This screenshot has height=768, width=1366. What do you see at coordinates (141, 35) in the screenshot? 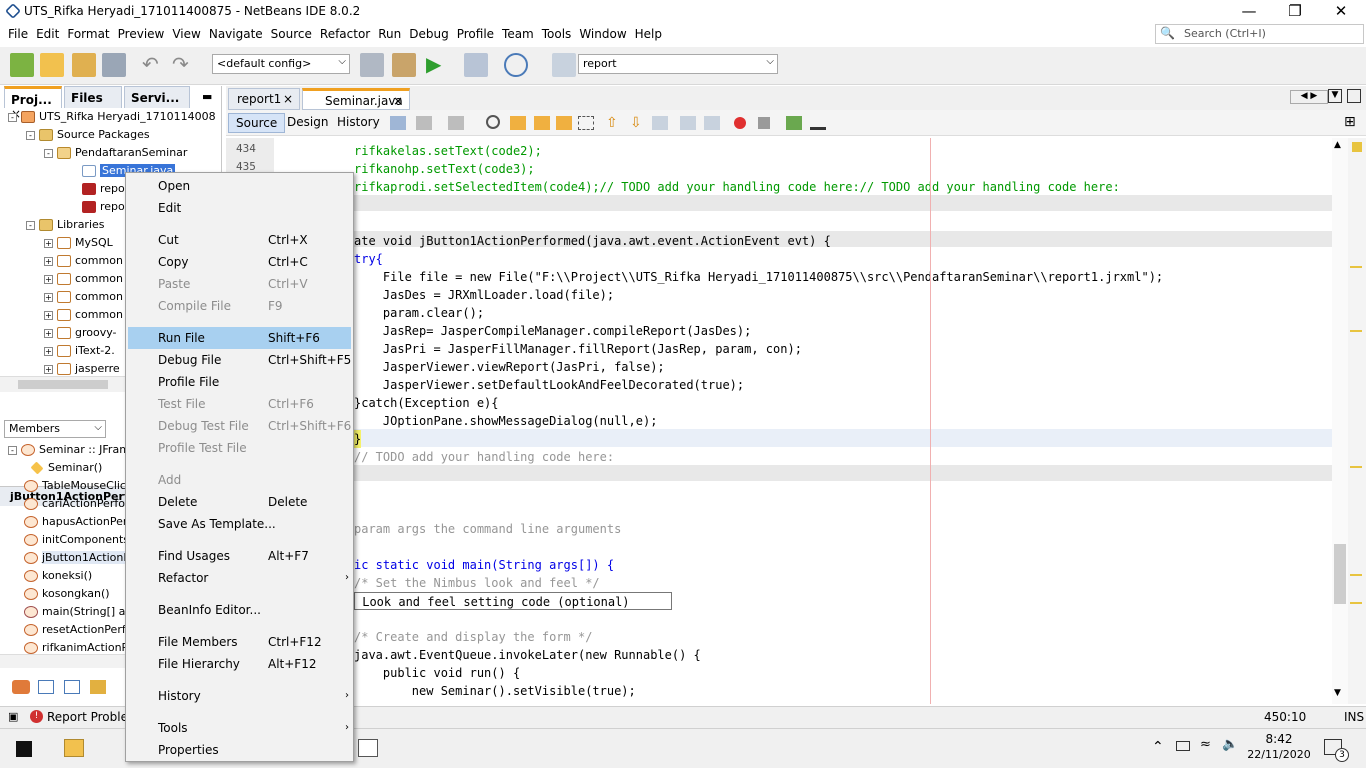
I see `menu-preview: Preview` at bounding box center [141, 35].